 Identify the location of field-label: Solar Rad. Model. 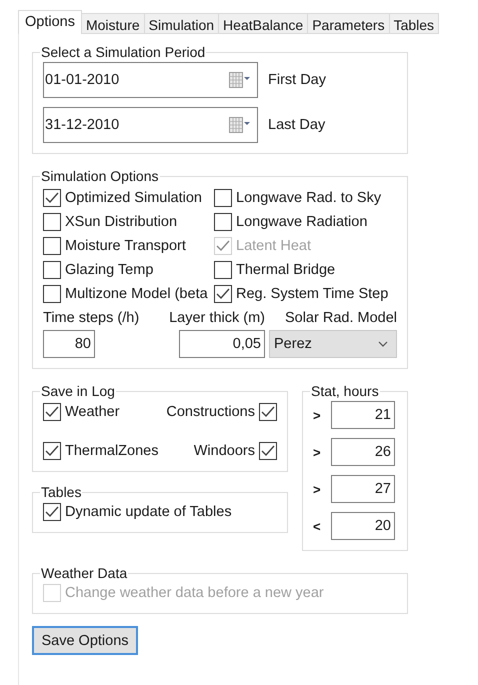
(340, 318).